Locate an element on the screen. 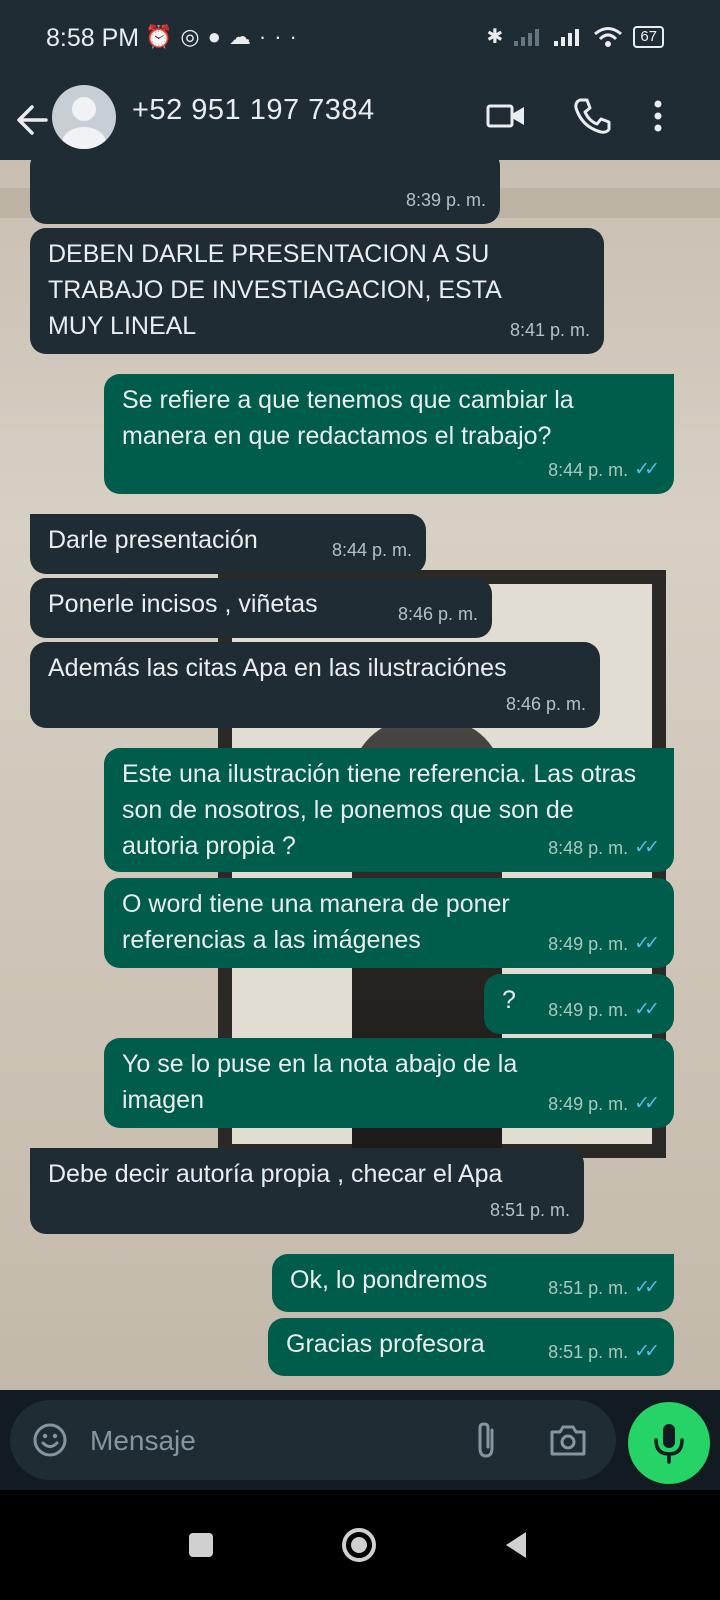 The width and height of the screenshot is (720, 1600). status-bar: 8:58 PM ⏰◎●☁··· ✱ 67 is located at coordinates (360, 40).